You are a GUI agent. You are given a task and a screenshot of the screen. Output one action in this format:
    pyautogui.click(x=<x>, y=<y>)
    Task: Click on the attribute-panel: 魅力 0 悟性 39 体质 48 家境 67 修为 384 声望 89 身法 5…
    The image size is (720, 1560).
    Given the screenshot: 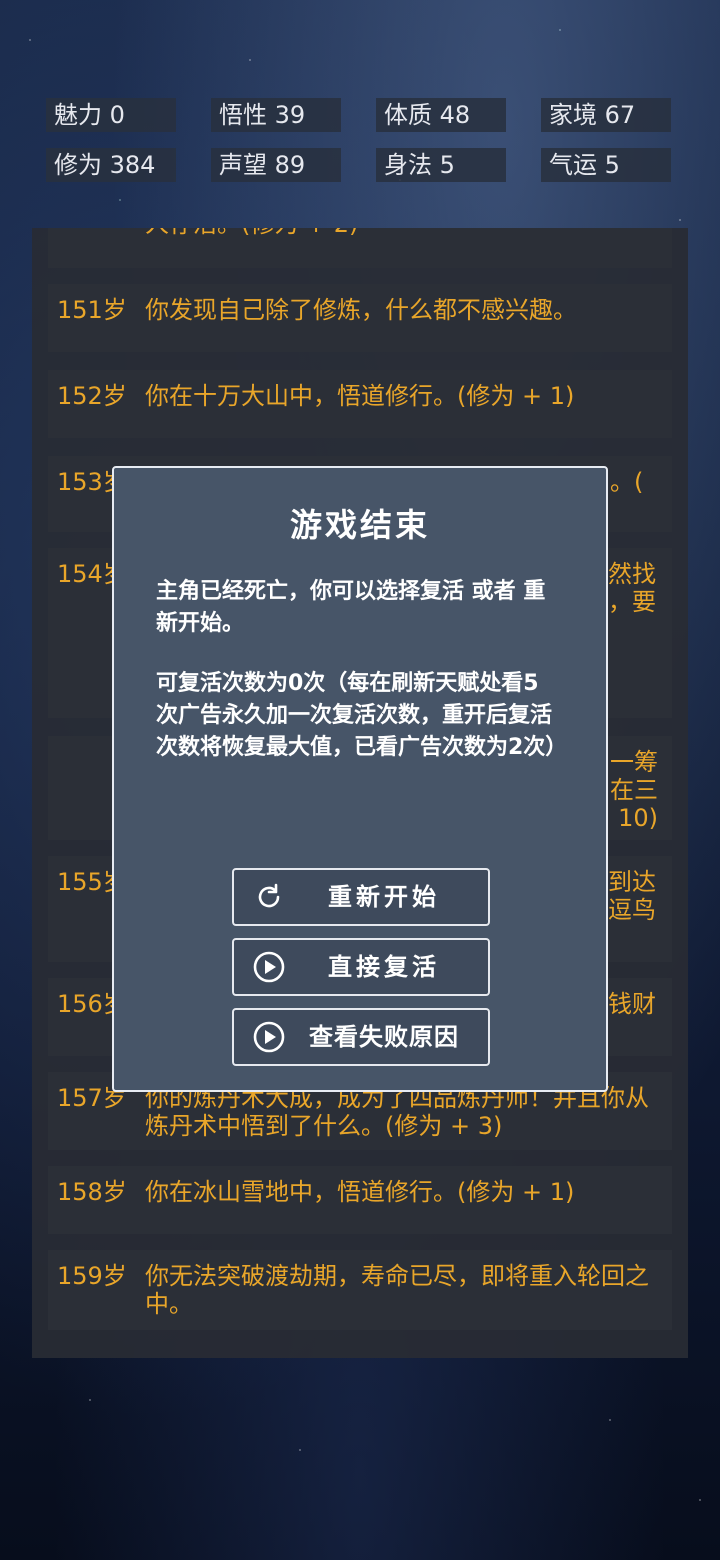 What is the action you would take?
    pyautogui.click(x=359, y=140)
    